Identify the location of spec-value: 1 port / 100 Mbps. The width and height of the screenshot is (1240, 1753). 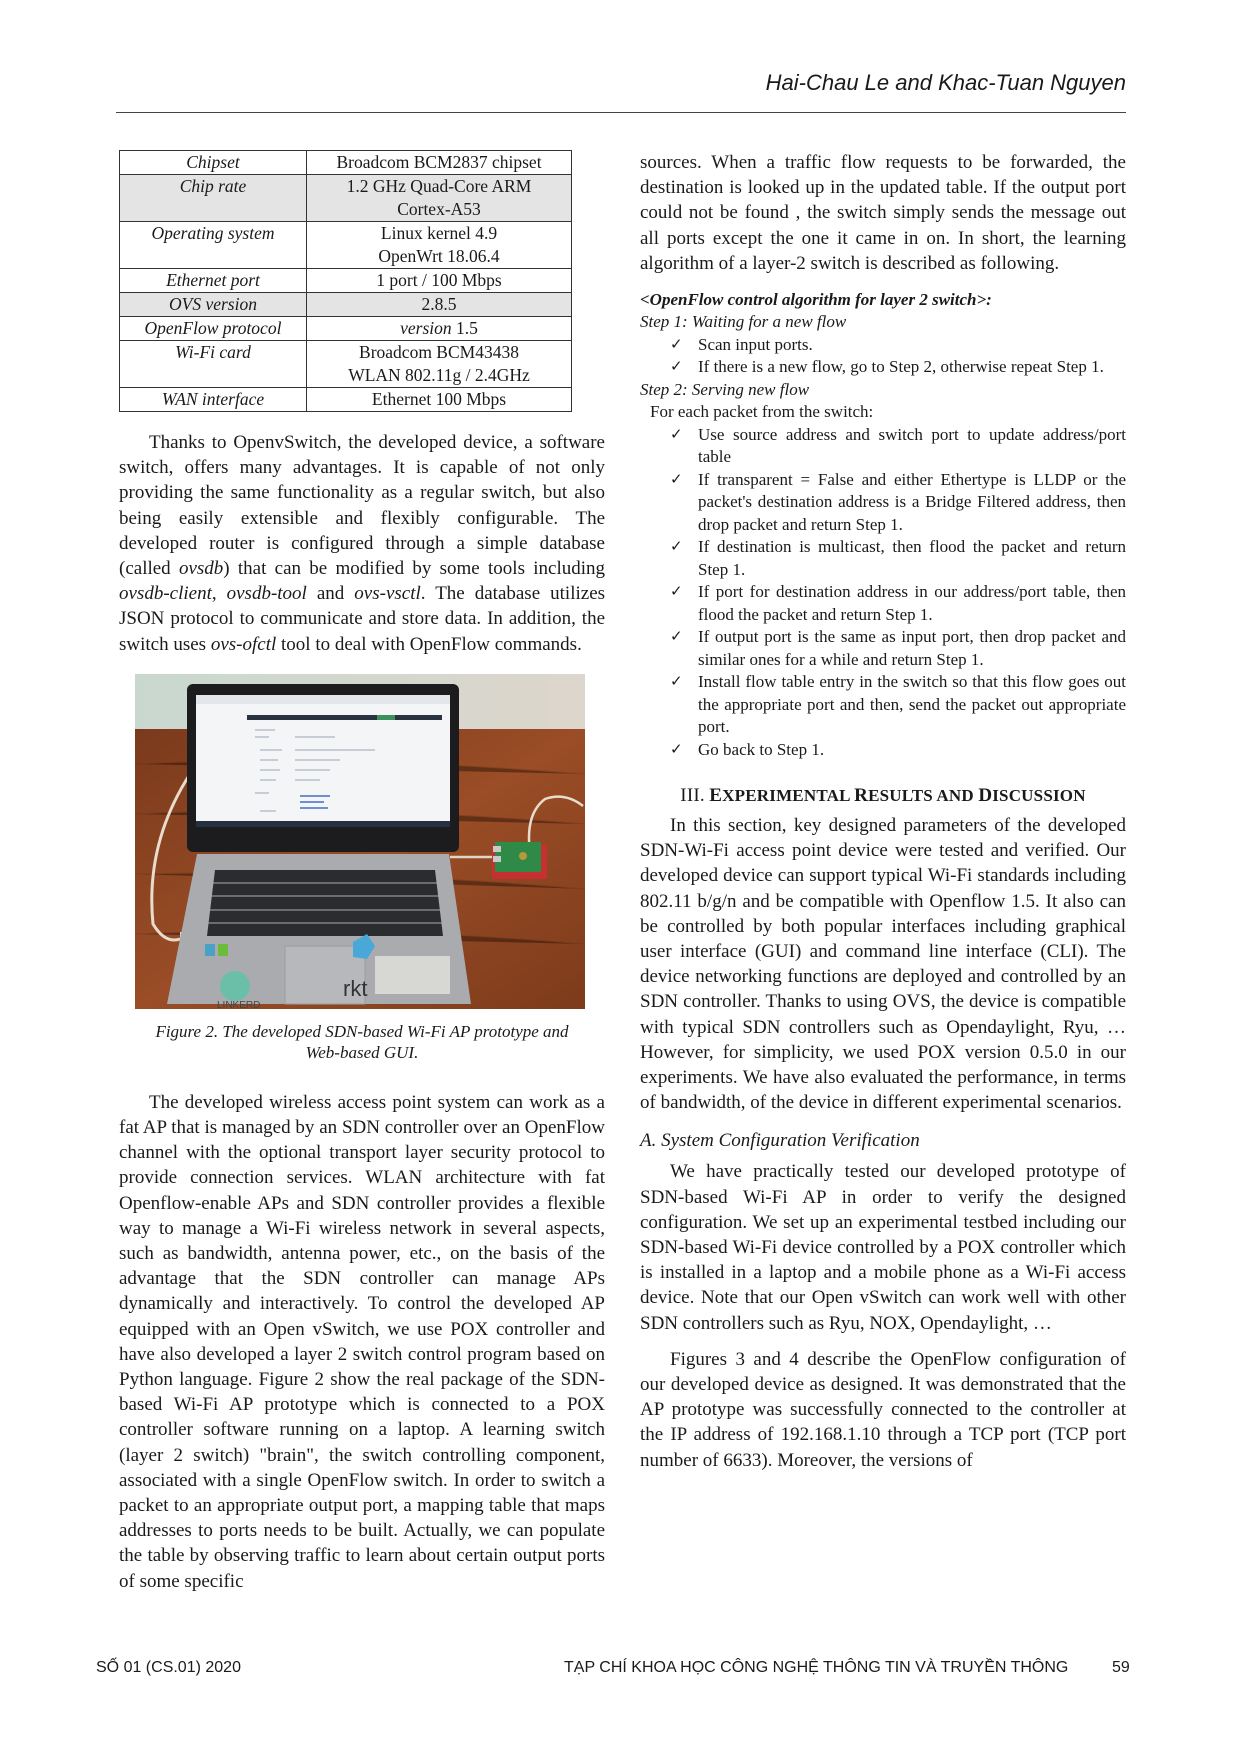
(439, 280).